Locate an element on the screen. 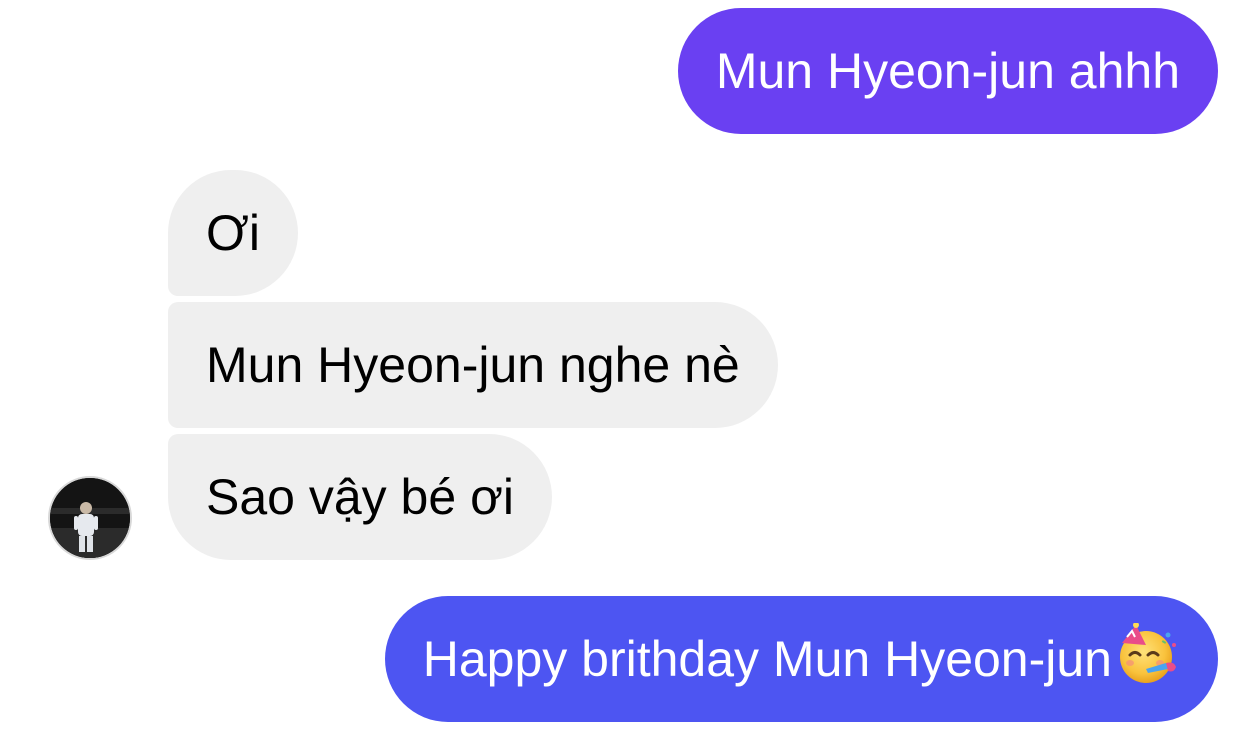  partying-face-icon is located at coordinates (1148, 654).